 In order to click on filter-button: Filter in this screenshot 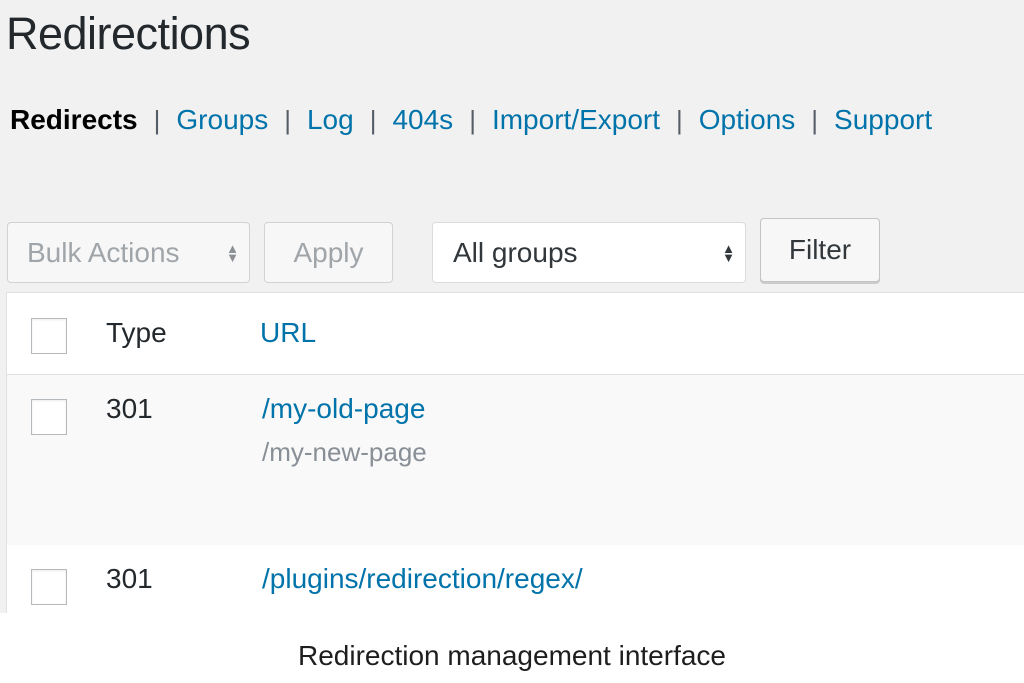, I will do `click(820, 250)`.